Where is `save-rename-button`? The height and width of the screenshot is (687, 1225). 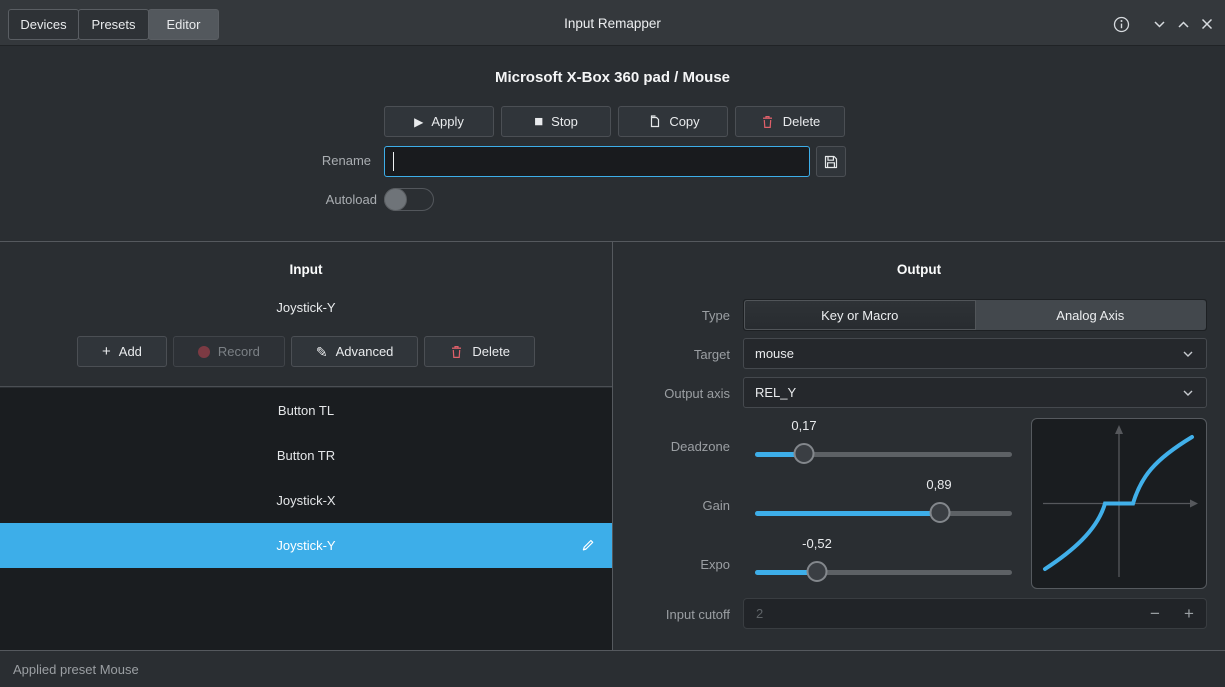
save-rename-button is located at coordinates (831, 161).